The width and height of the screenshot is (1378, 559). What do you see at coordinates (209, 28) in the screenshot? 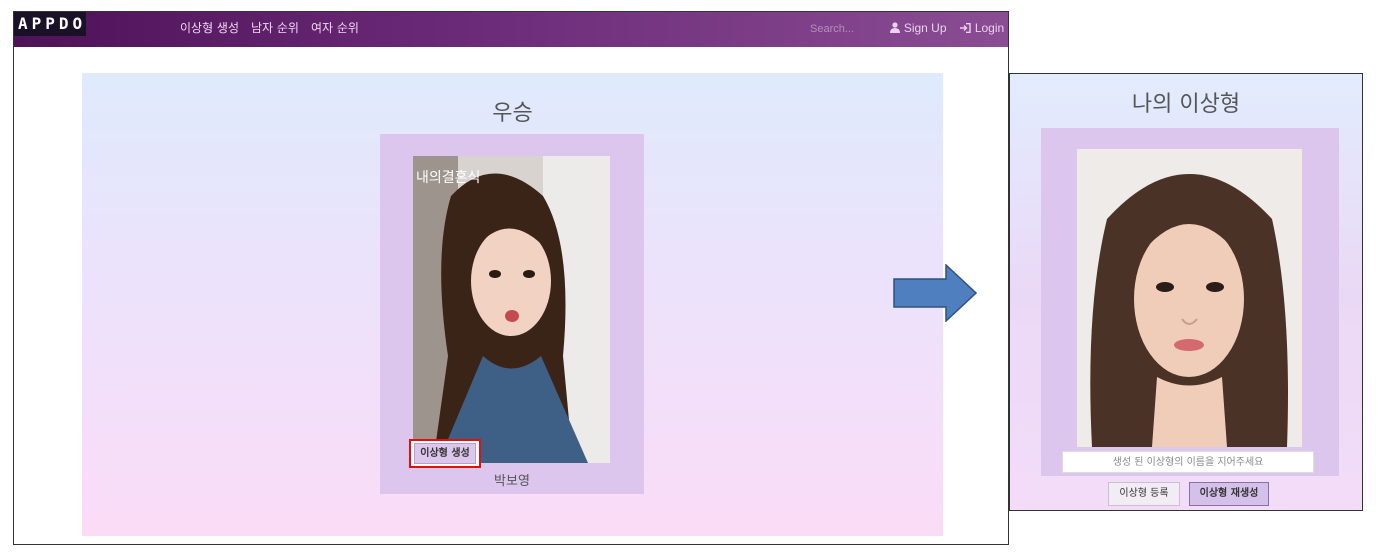
I see `nav-link-generate: 이상형 생성` at bounding box center [209, 28].